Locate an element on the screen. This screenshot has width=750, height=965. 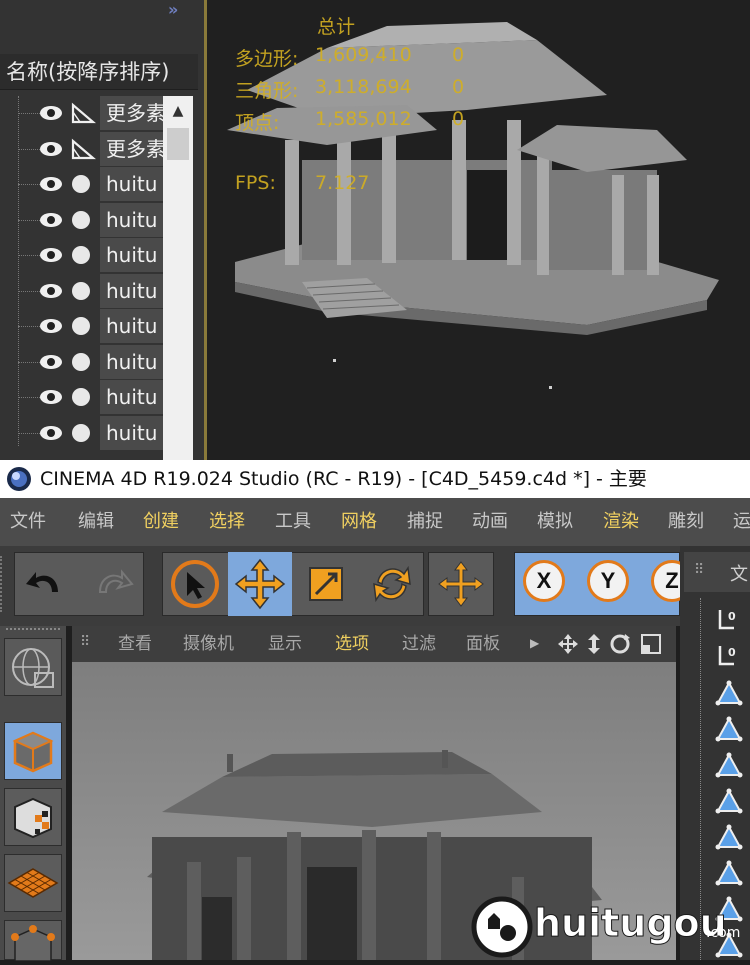
viewport-menu-item: 摄像机 is located at coordinates (208, 644).